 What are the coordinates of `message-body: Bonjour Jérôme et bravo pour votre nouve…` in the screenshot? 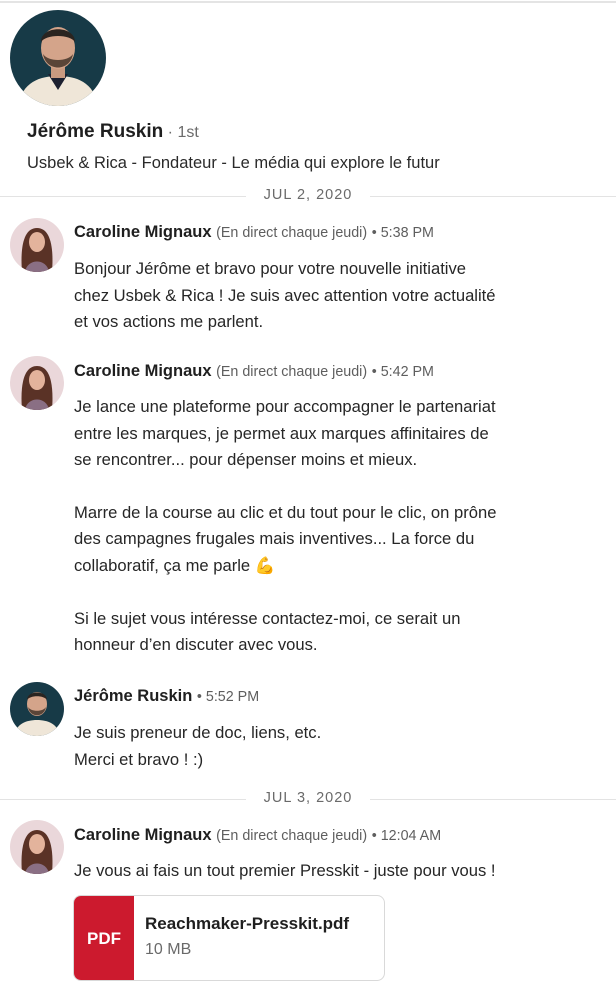 It's located at (334, 296).